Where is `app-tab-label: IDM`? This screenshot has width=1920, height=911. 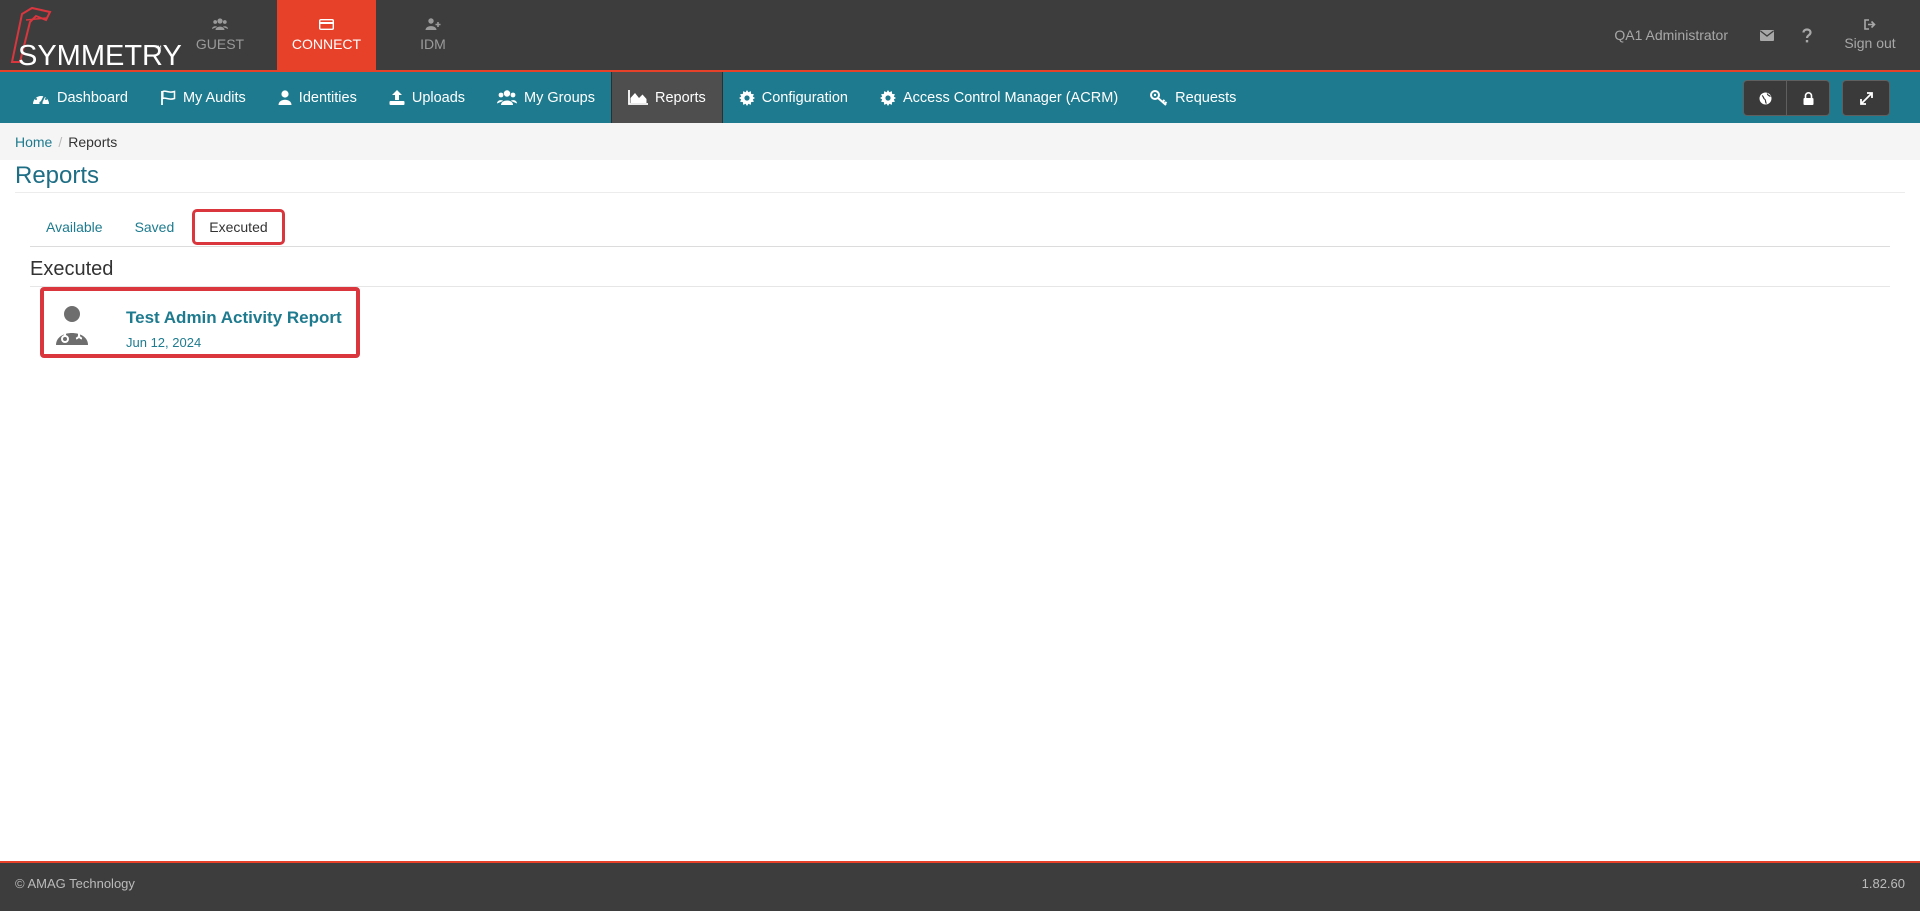 app-tab-label: IDM is located at coordinates (433, 44).